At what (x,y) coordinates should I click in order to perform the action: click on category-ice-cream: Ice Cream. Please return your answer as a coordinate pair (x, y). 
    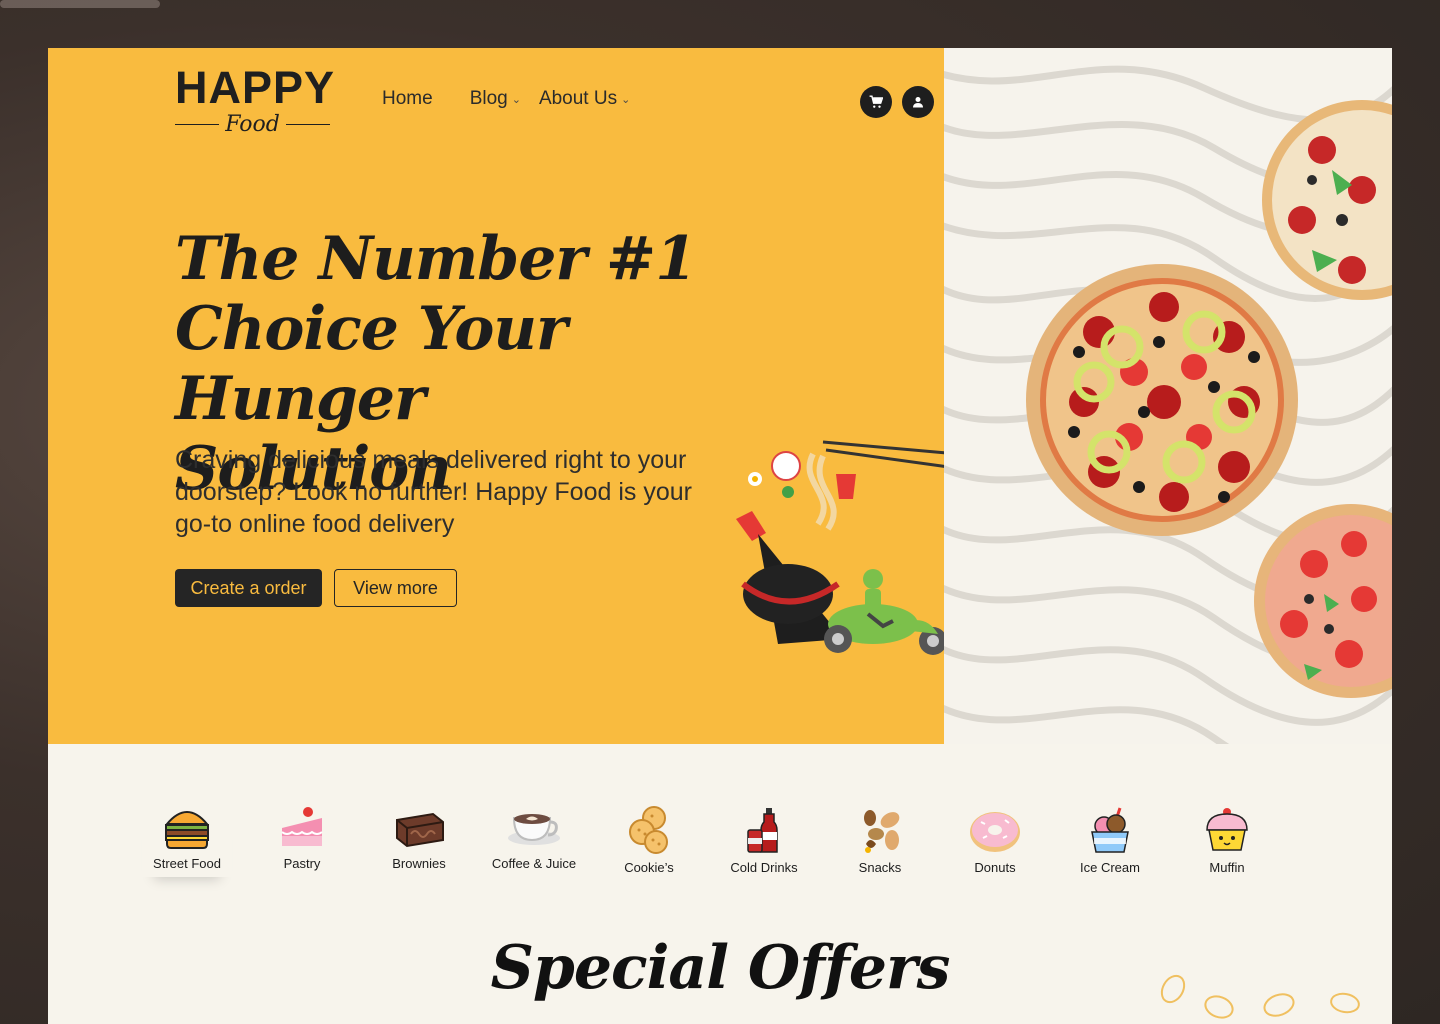
    Looking at the image, I should click on (1110, 840).